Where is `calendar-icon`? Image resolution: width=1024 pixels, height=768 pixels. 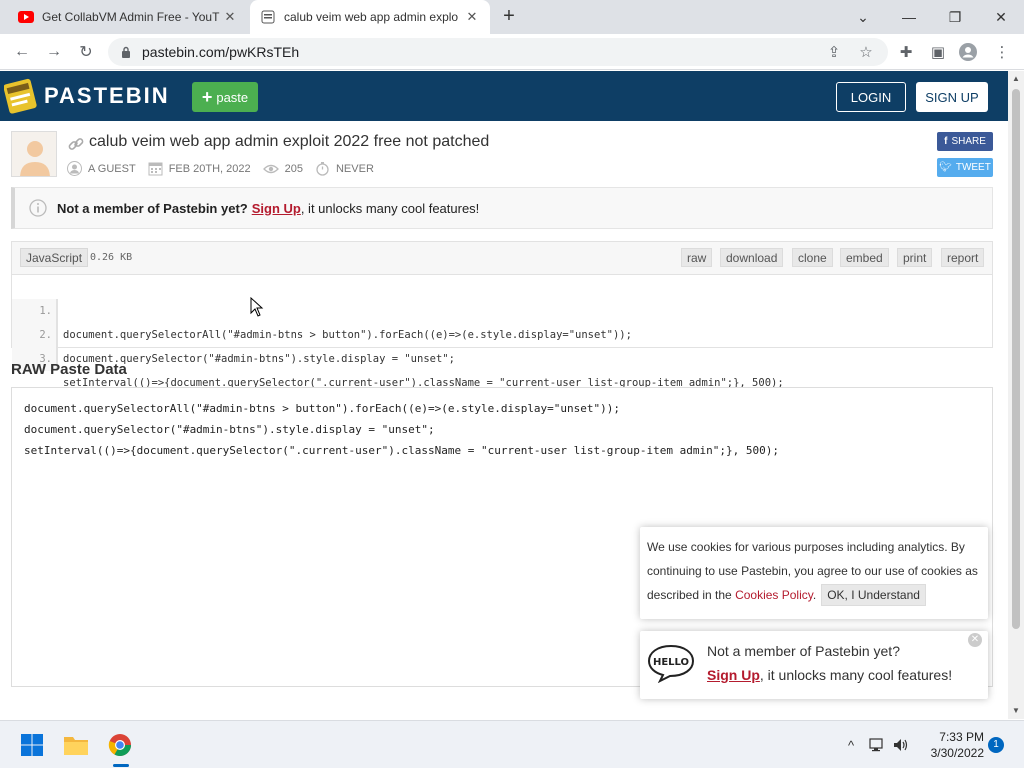 calendar-icon is located at coordinates (155, 169).